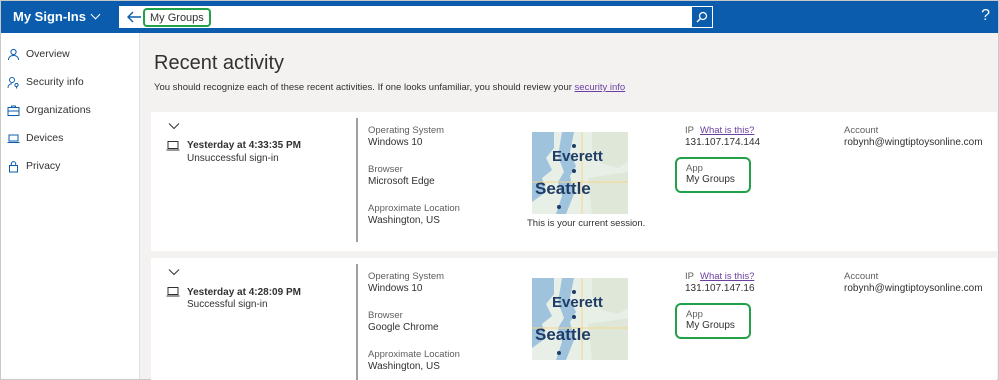 The height and width of the screenshot is (380, 999). Describe the element at coordinates (13, 54) in the screenshot. I see `person-icon` at that location.